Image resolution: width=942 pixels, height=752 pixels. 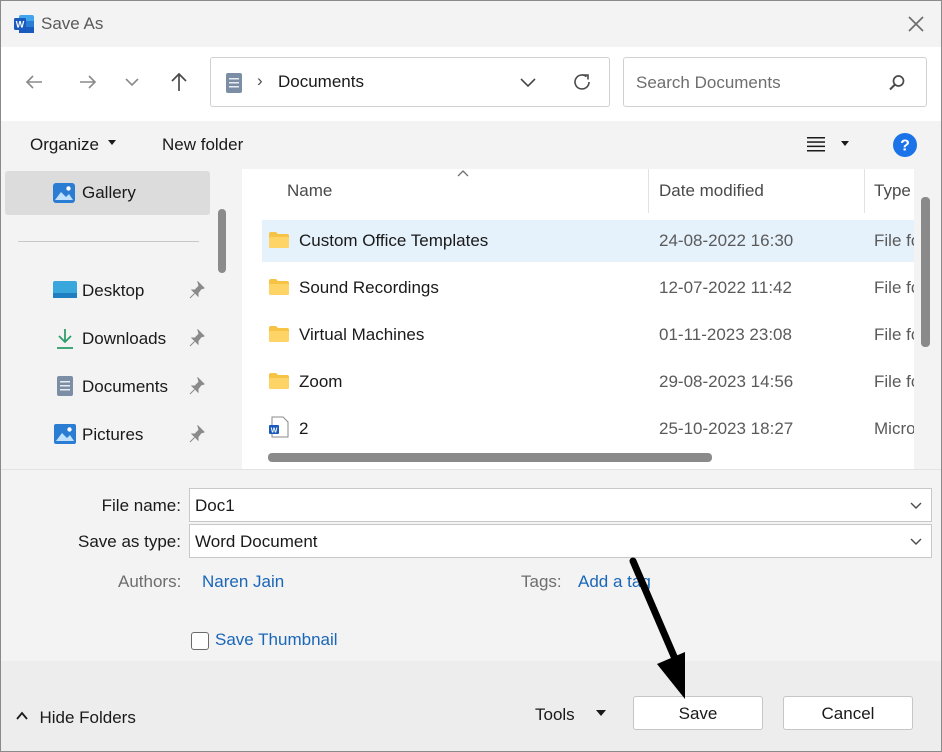 I want to click on file-name: 2, so click(x=304, y=428).